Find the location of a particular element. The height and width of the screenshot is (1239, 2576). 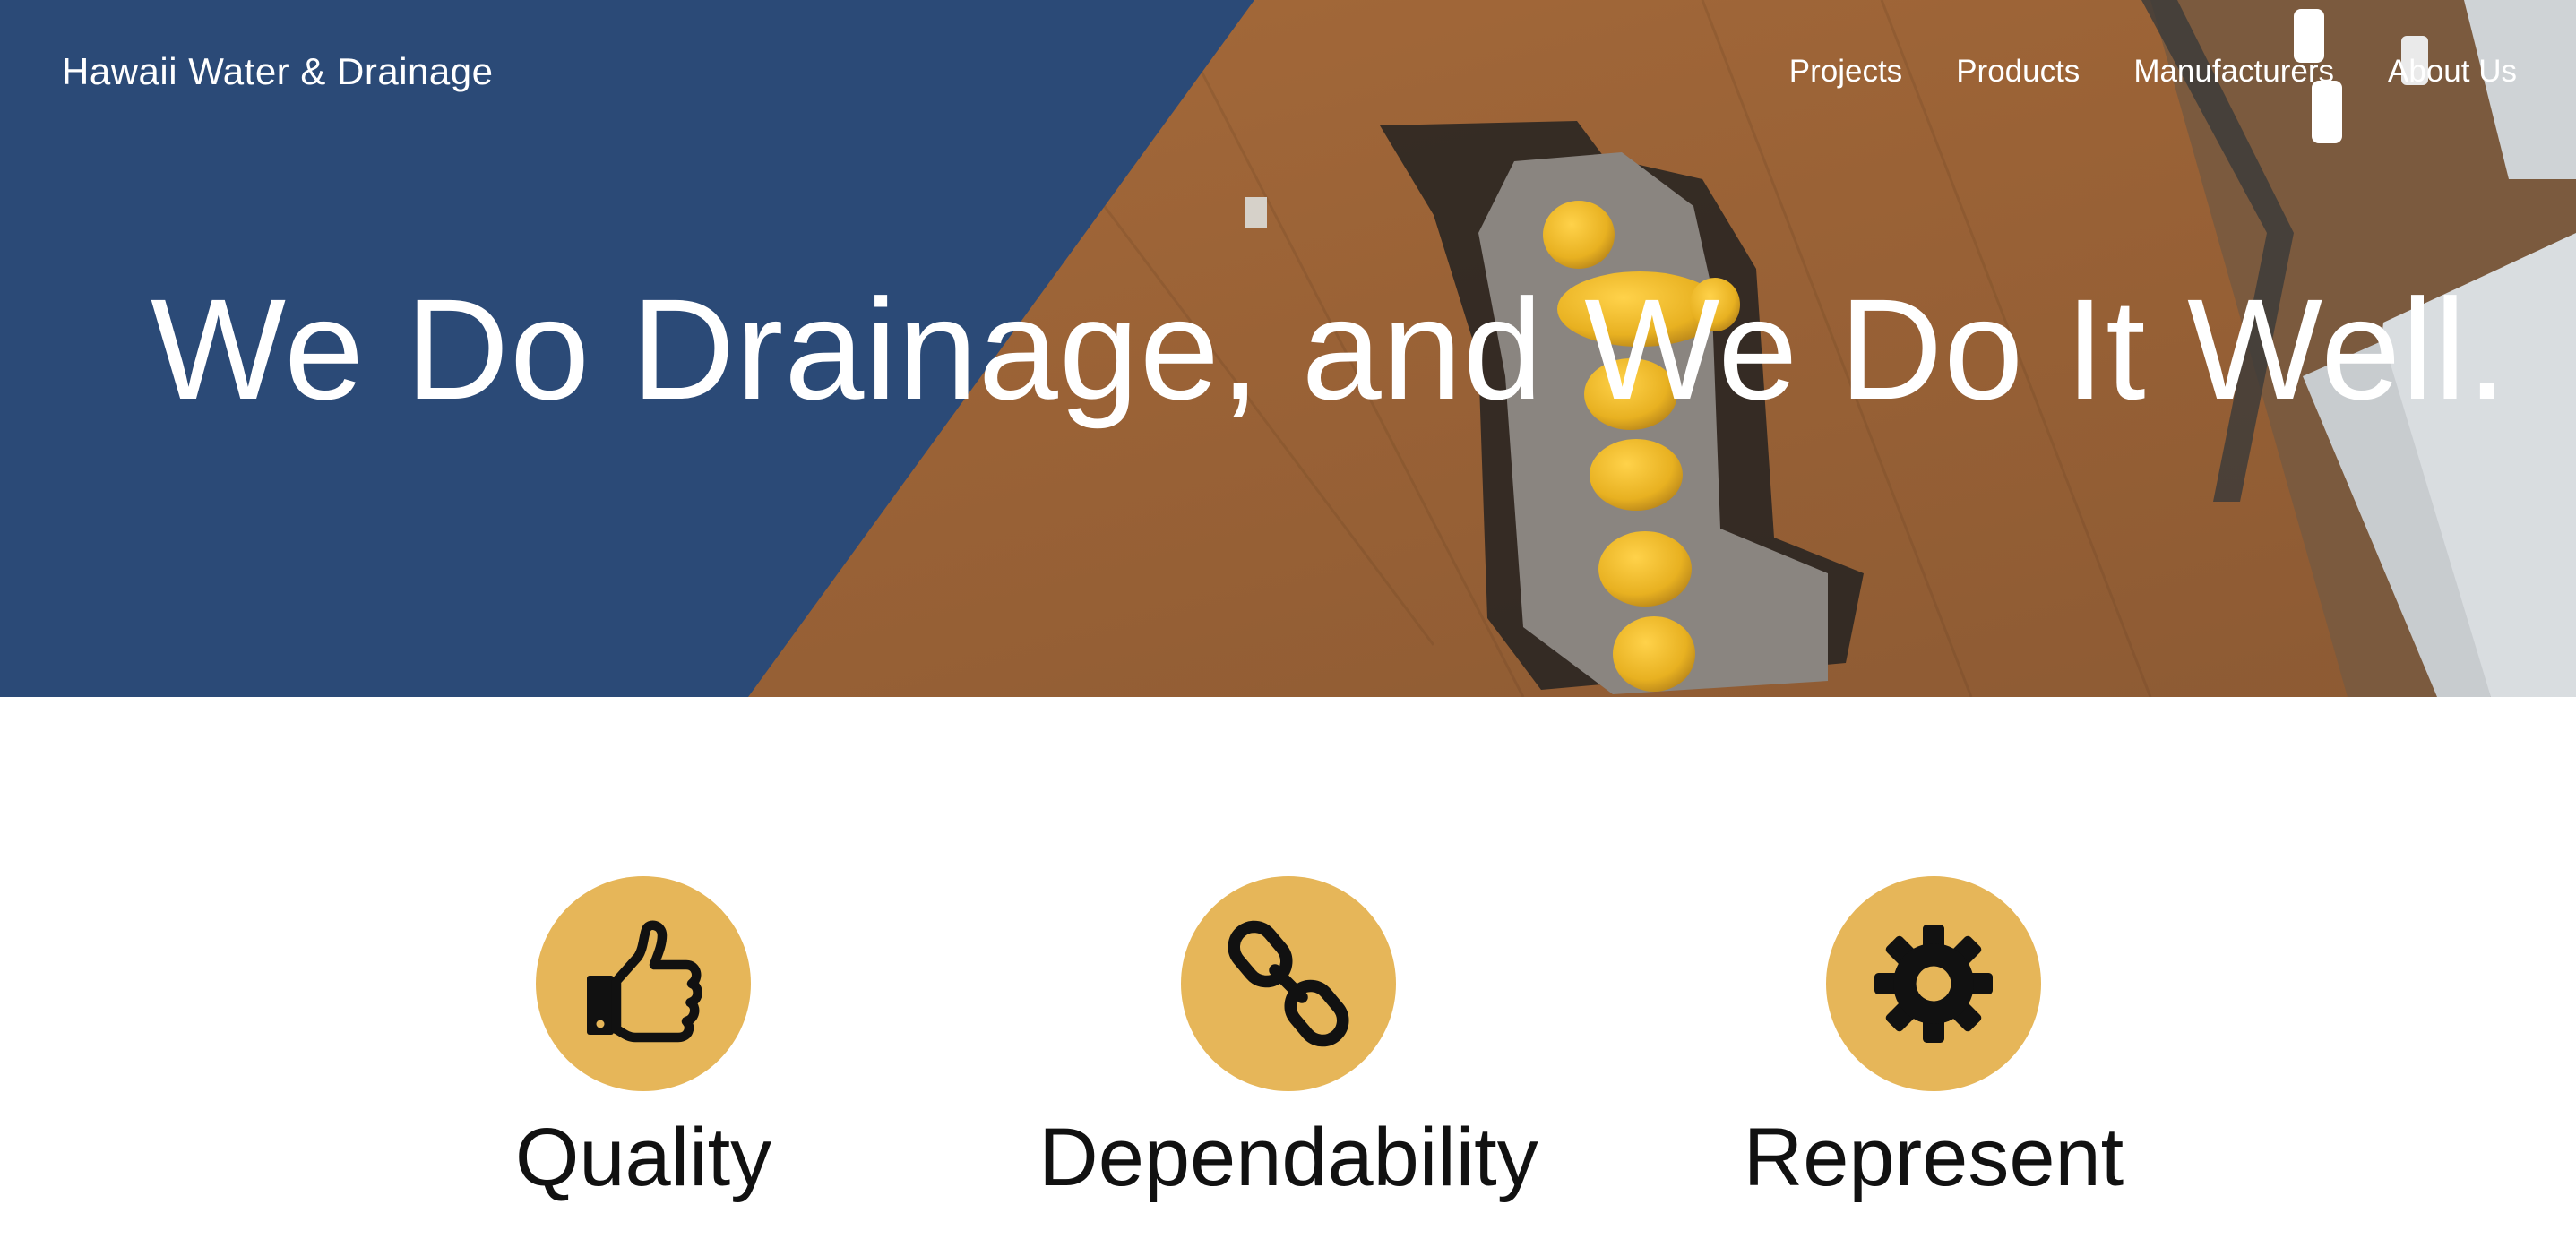

nav-link-about-us: About Us is located at coordinates (2452, 72).